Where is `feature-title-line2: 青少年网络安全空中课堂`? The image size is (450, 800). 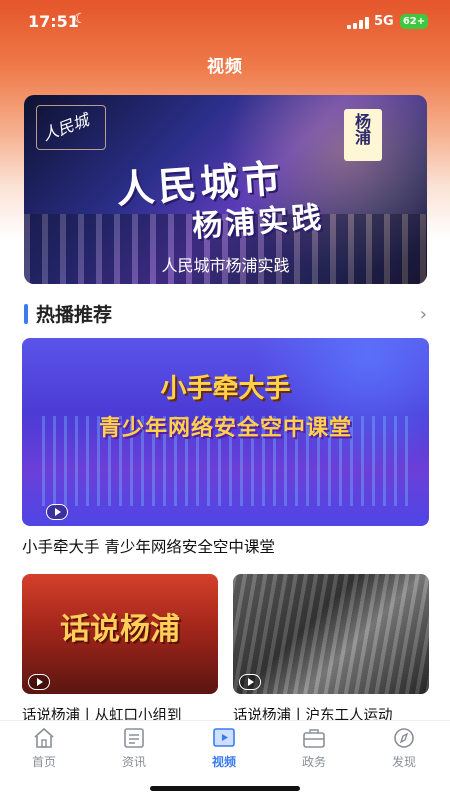
feature-title-line2: 青少年网络安全空中课堂 is located at coordinates (225, 428).